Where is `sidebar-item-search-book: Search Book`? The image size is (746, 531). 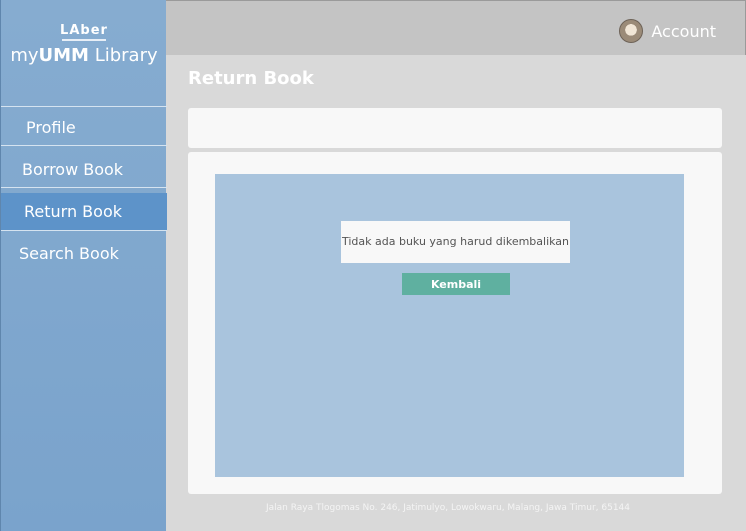
sidebar-item-search-book: Search Book is located at coordinates (84, 254).